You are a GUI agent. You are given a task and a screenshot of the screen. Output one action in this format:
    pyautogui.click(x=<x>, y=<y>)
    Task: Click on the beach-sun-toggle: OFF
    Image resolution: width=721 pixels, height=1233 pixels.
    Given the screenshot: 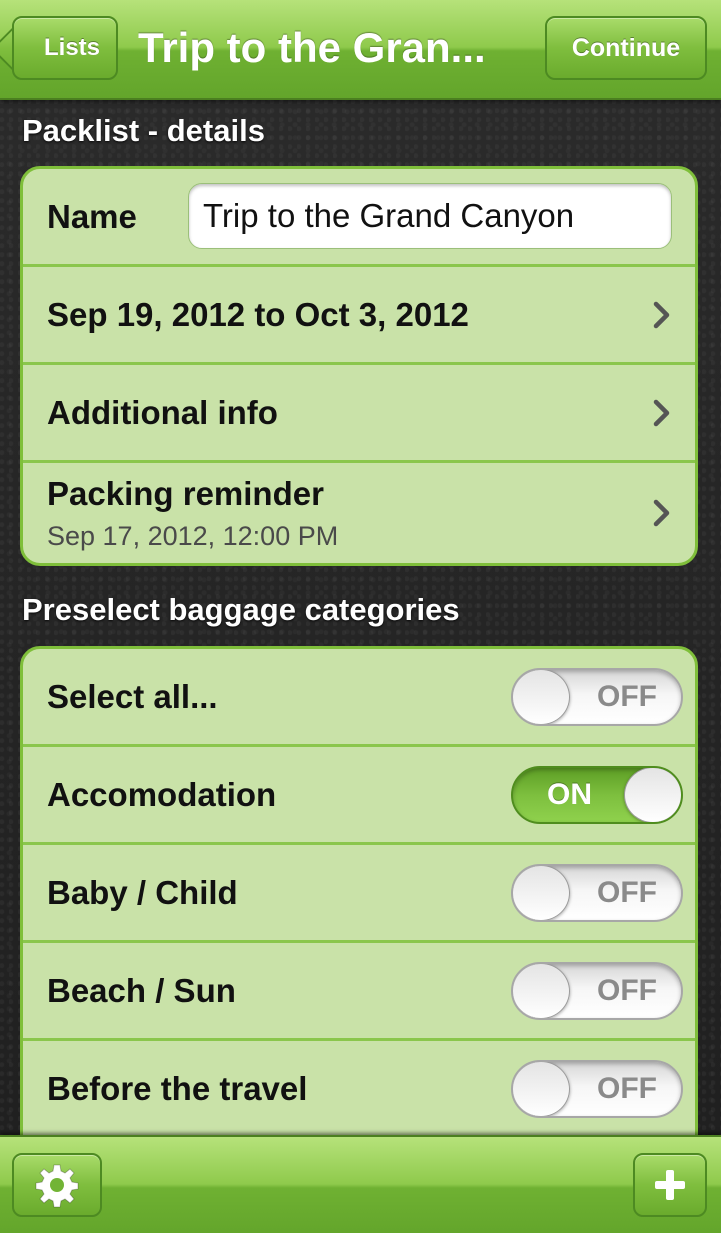 What is the action you would take?
    pyautogui.click(x=597, y=991)
    